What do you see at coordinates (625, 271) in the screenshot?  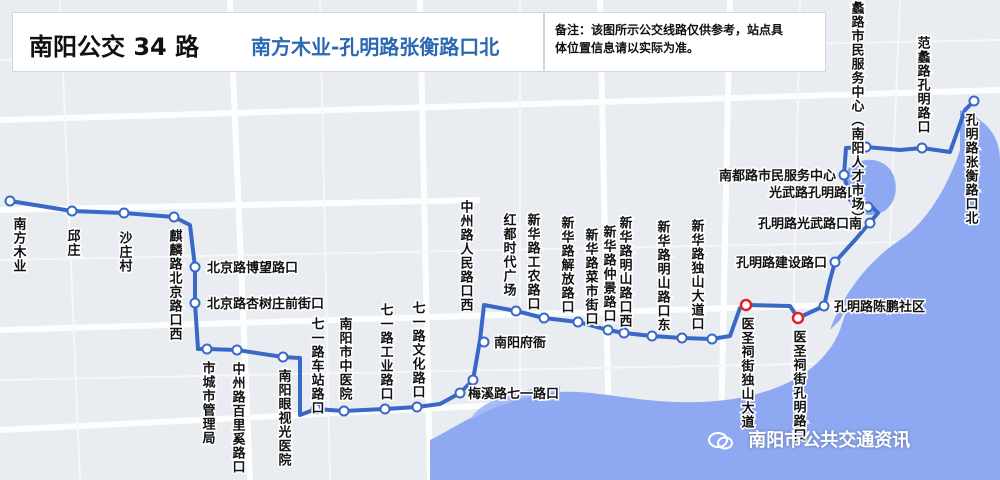 I see `stop-label: 新华路明山路口西` at bounding box center [625, 271].